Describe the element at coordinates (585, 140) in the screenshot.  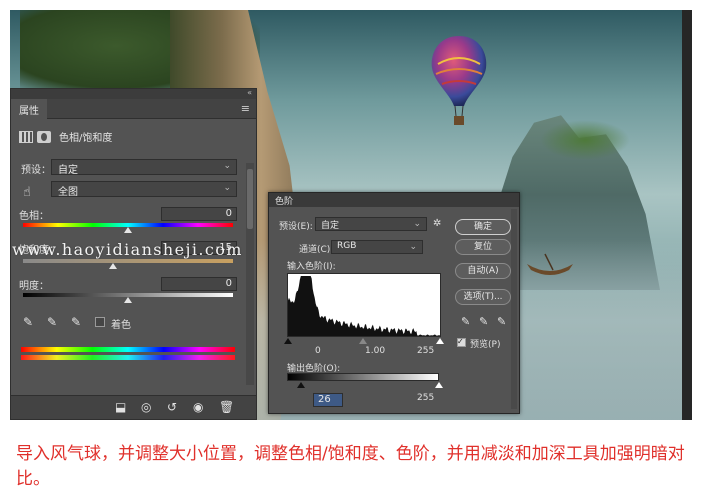
I see `rock-vegetation` at that location.